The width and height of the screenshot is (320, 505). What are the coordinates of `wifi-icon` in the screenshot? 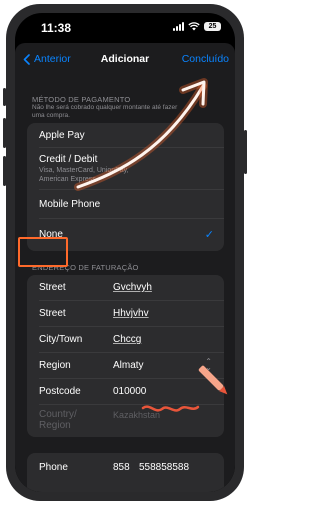 It's located at (194, 26).